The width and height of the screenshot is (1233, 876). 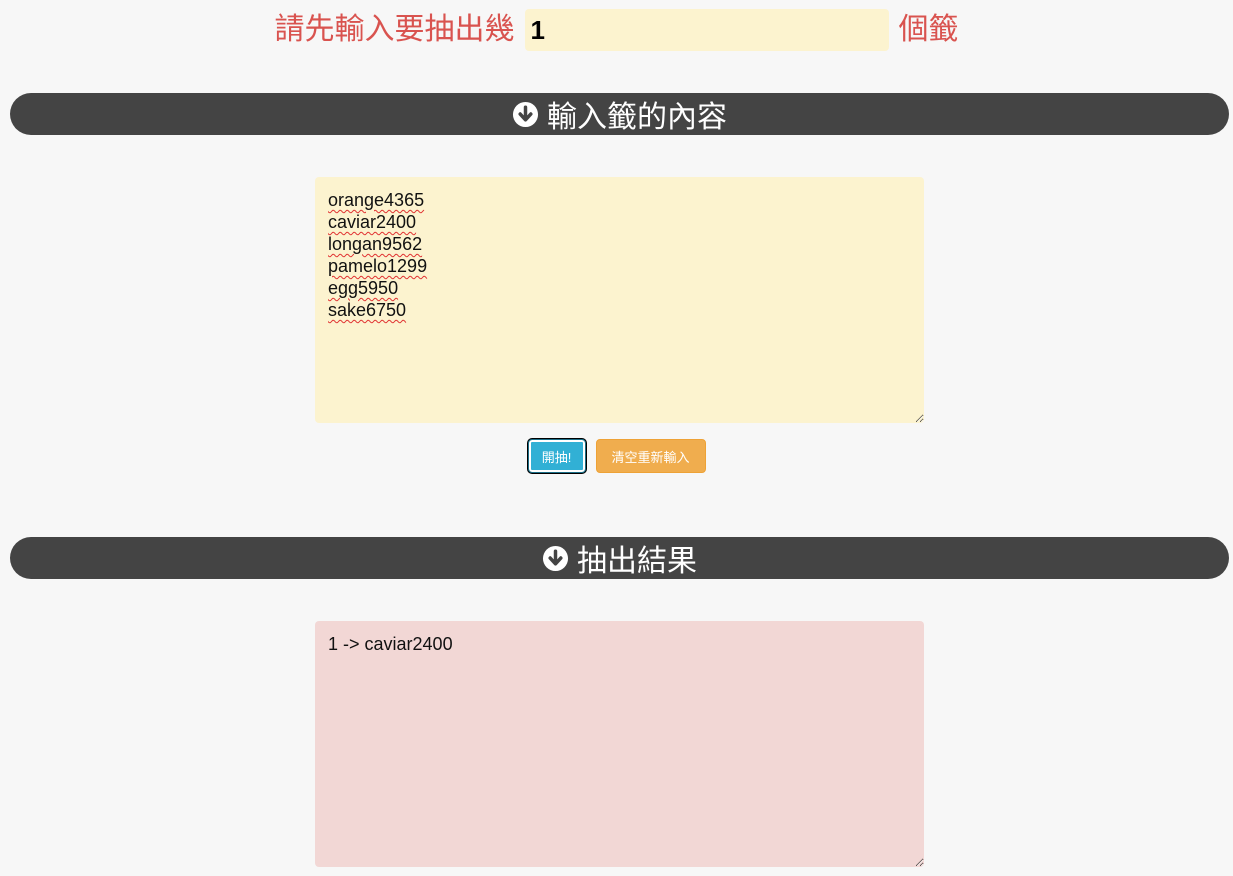 What do you see at coordinates (928, 29) in the screenshot?
I see `draw-count-suffix-label: 個籤` at bounding box center [928, 29].